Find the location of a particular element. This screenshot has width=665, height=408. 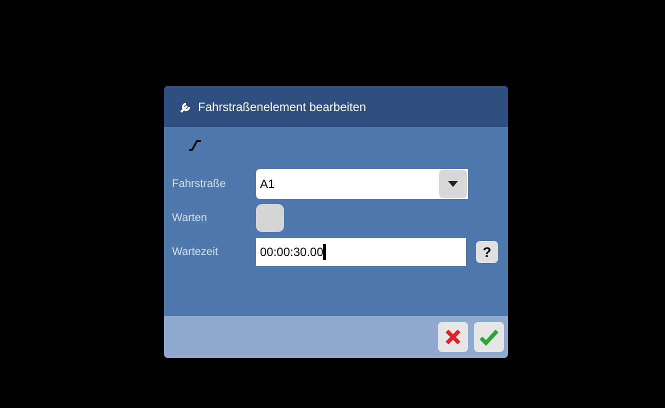

field-label: Fahrstraße is located at coordinates (199, 184).